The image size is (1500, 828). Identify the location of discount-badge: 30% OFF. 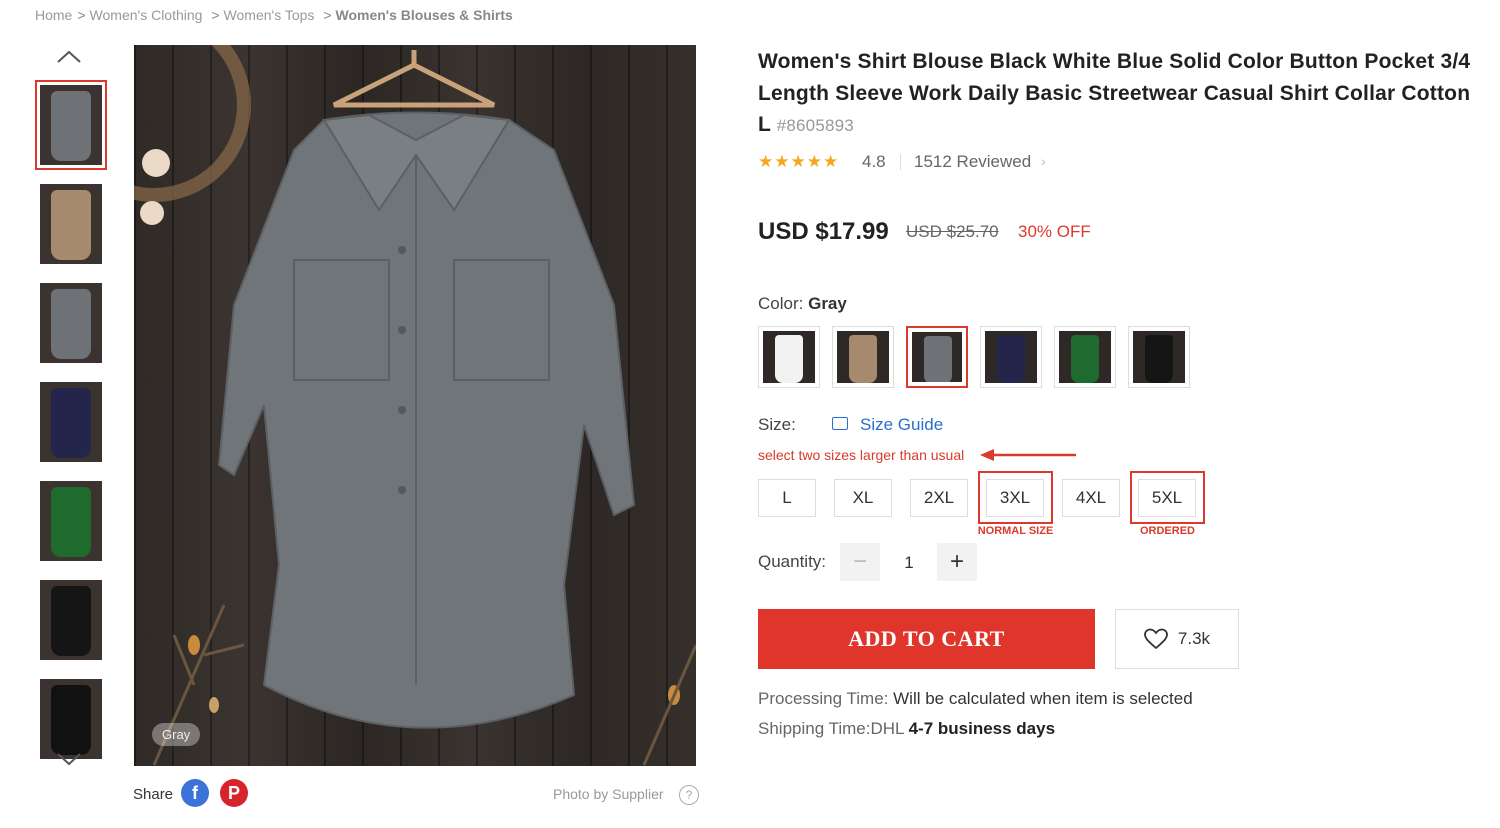
(1054, 231).